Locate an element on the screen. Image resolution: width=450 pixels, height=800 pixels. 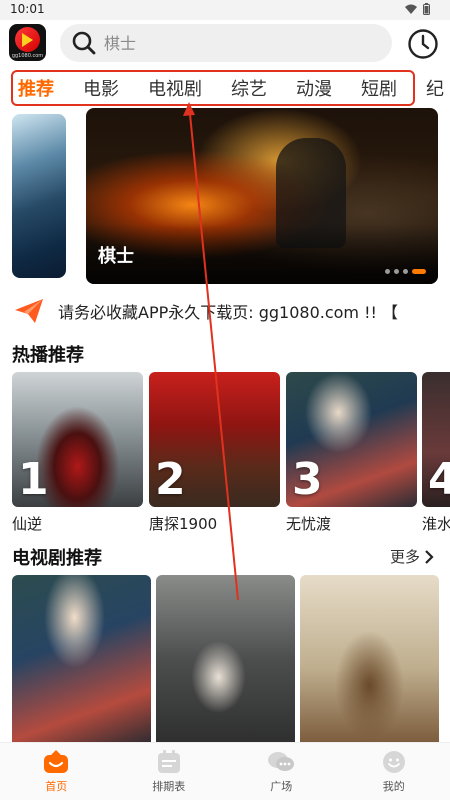
nav-home: 首页 is located at coordinates (56, 771).